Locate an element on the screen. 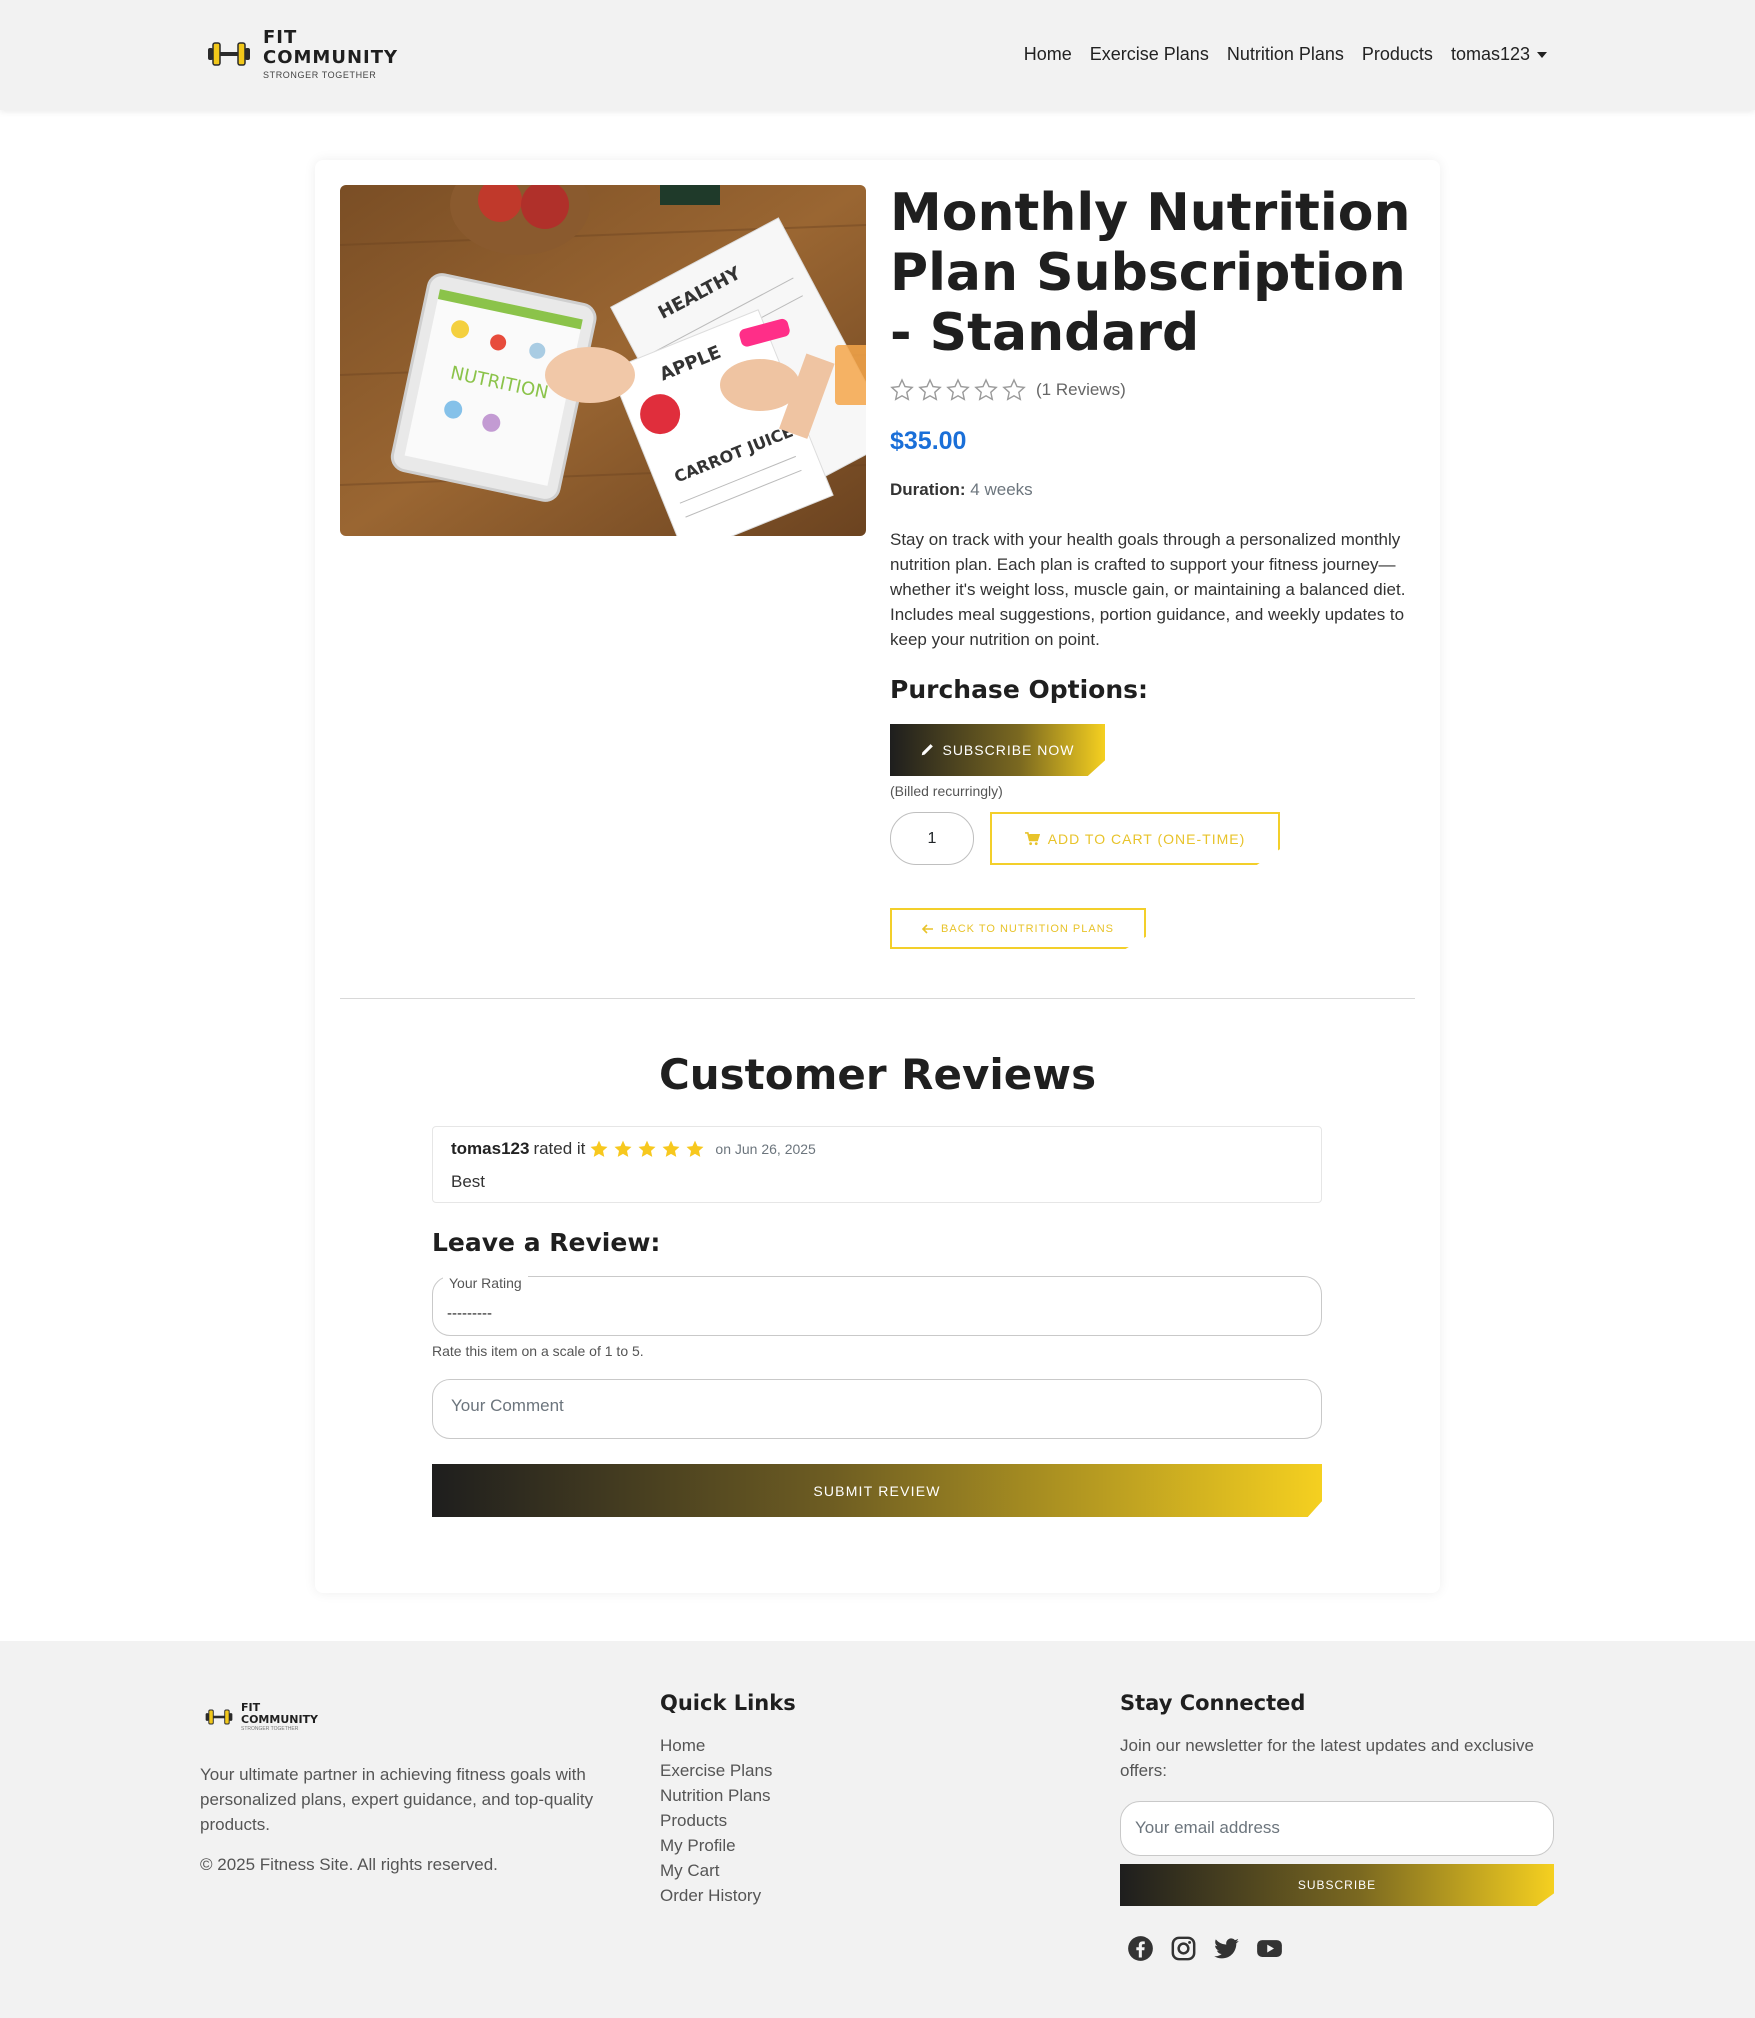  product-rating: (1 Reviews) is located at coordinates (1008, 390).